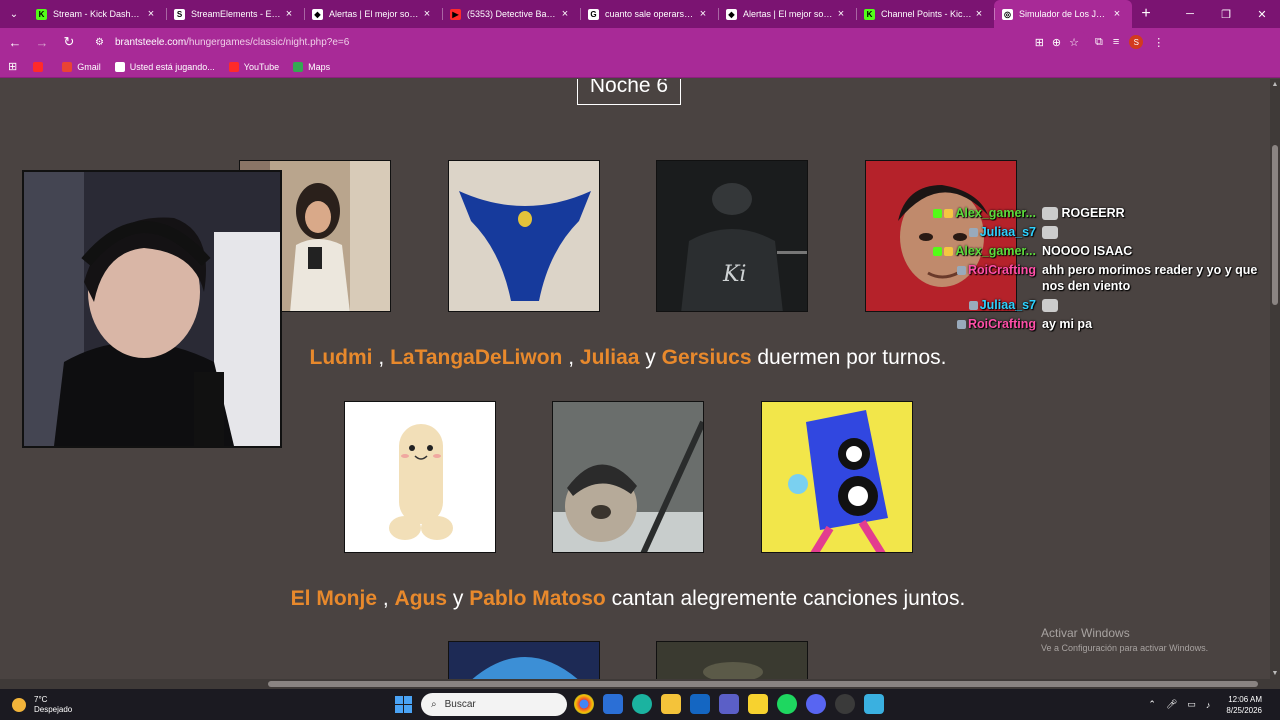  I want to click on scroll-up-icon: ▲, so click(1275, 84).